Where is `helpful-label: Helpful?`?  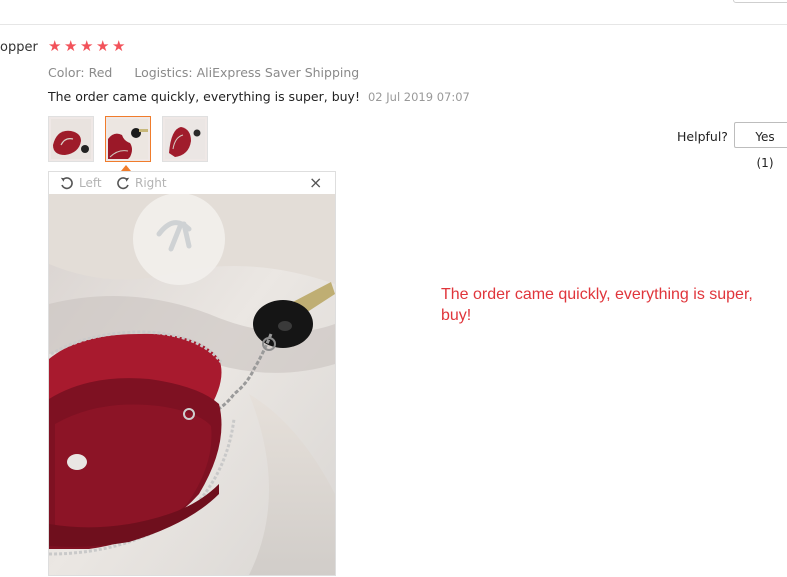 helpful-label: Helpful? is located at coordinates (702, 136).